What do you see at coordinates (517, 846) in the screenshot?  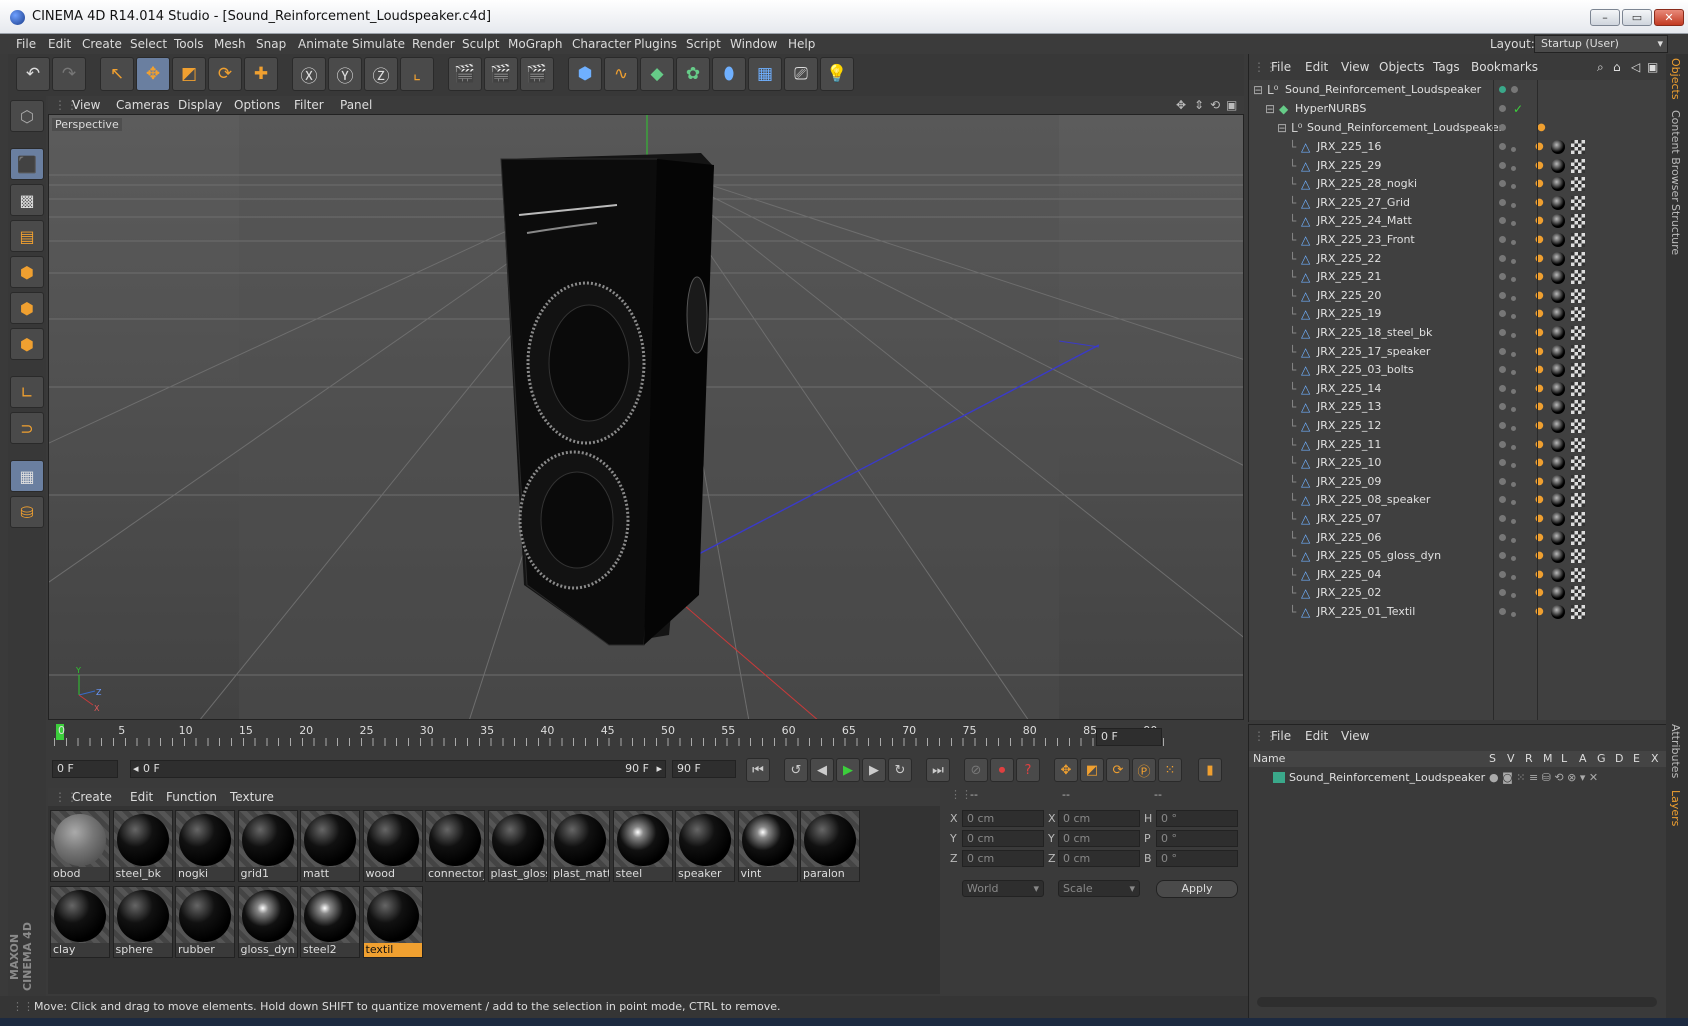 I see `material-swatch: plast_gloss` at bounding box center [517, 846].